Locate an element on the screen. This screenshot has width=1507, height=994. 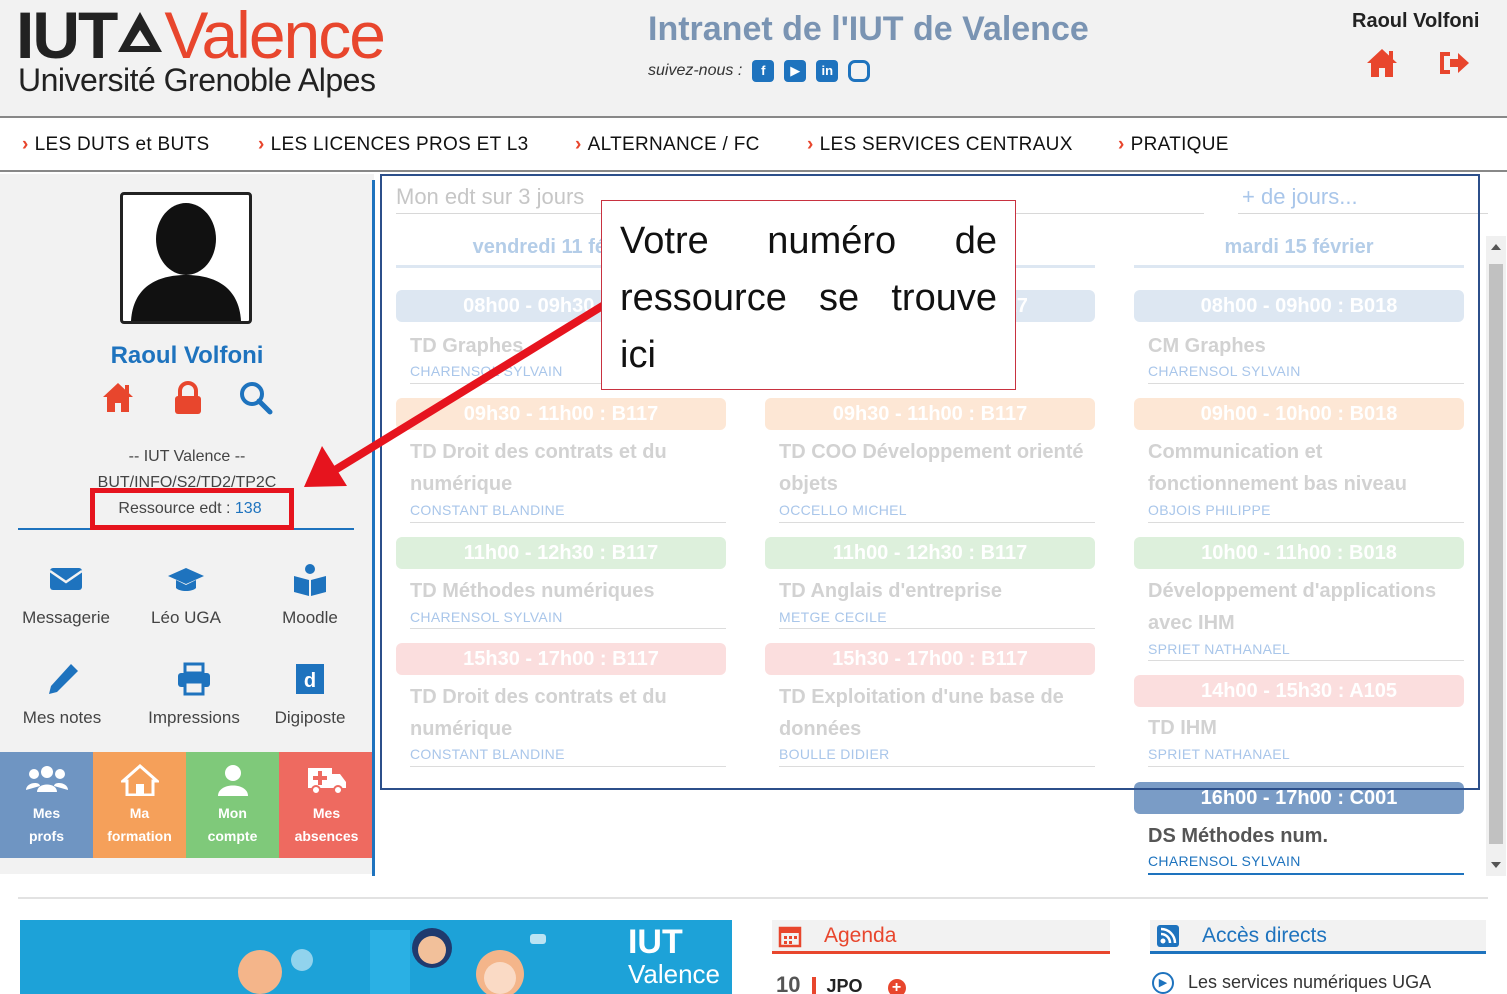
youtube-icon: ▶ is located at coordinates (795, 71).